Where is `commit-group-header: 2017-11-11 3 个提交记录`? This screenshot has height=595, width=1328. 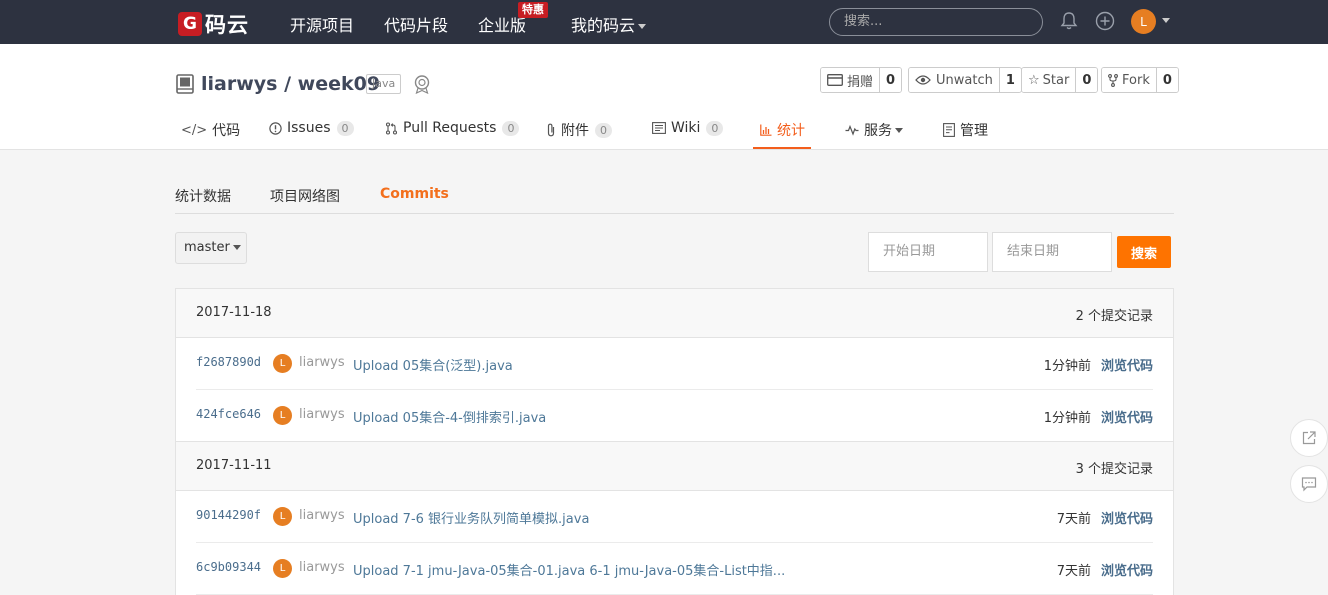
commit-group-header: 2017-11-11 3 个提交记录 is located at coordinates (674, 466).